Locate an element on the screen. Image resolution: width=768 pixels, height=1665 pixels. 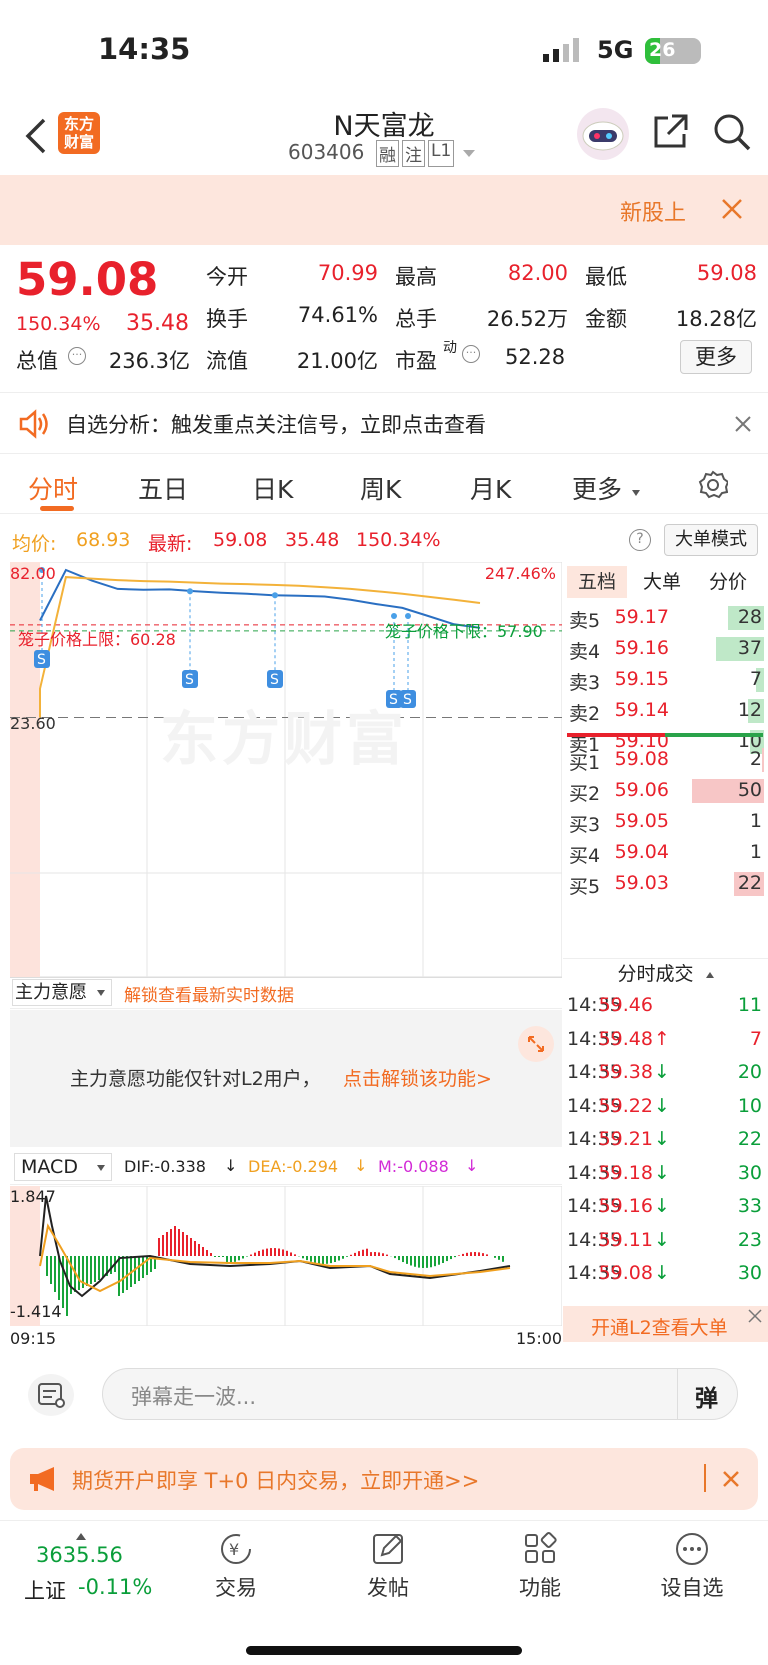
big-order-mode-button: 大单模式 is located at coordinates (711, 540).